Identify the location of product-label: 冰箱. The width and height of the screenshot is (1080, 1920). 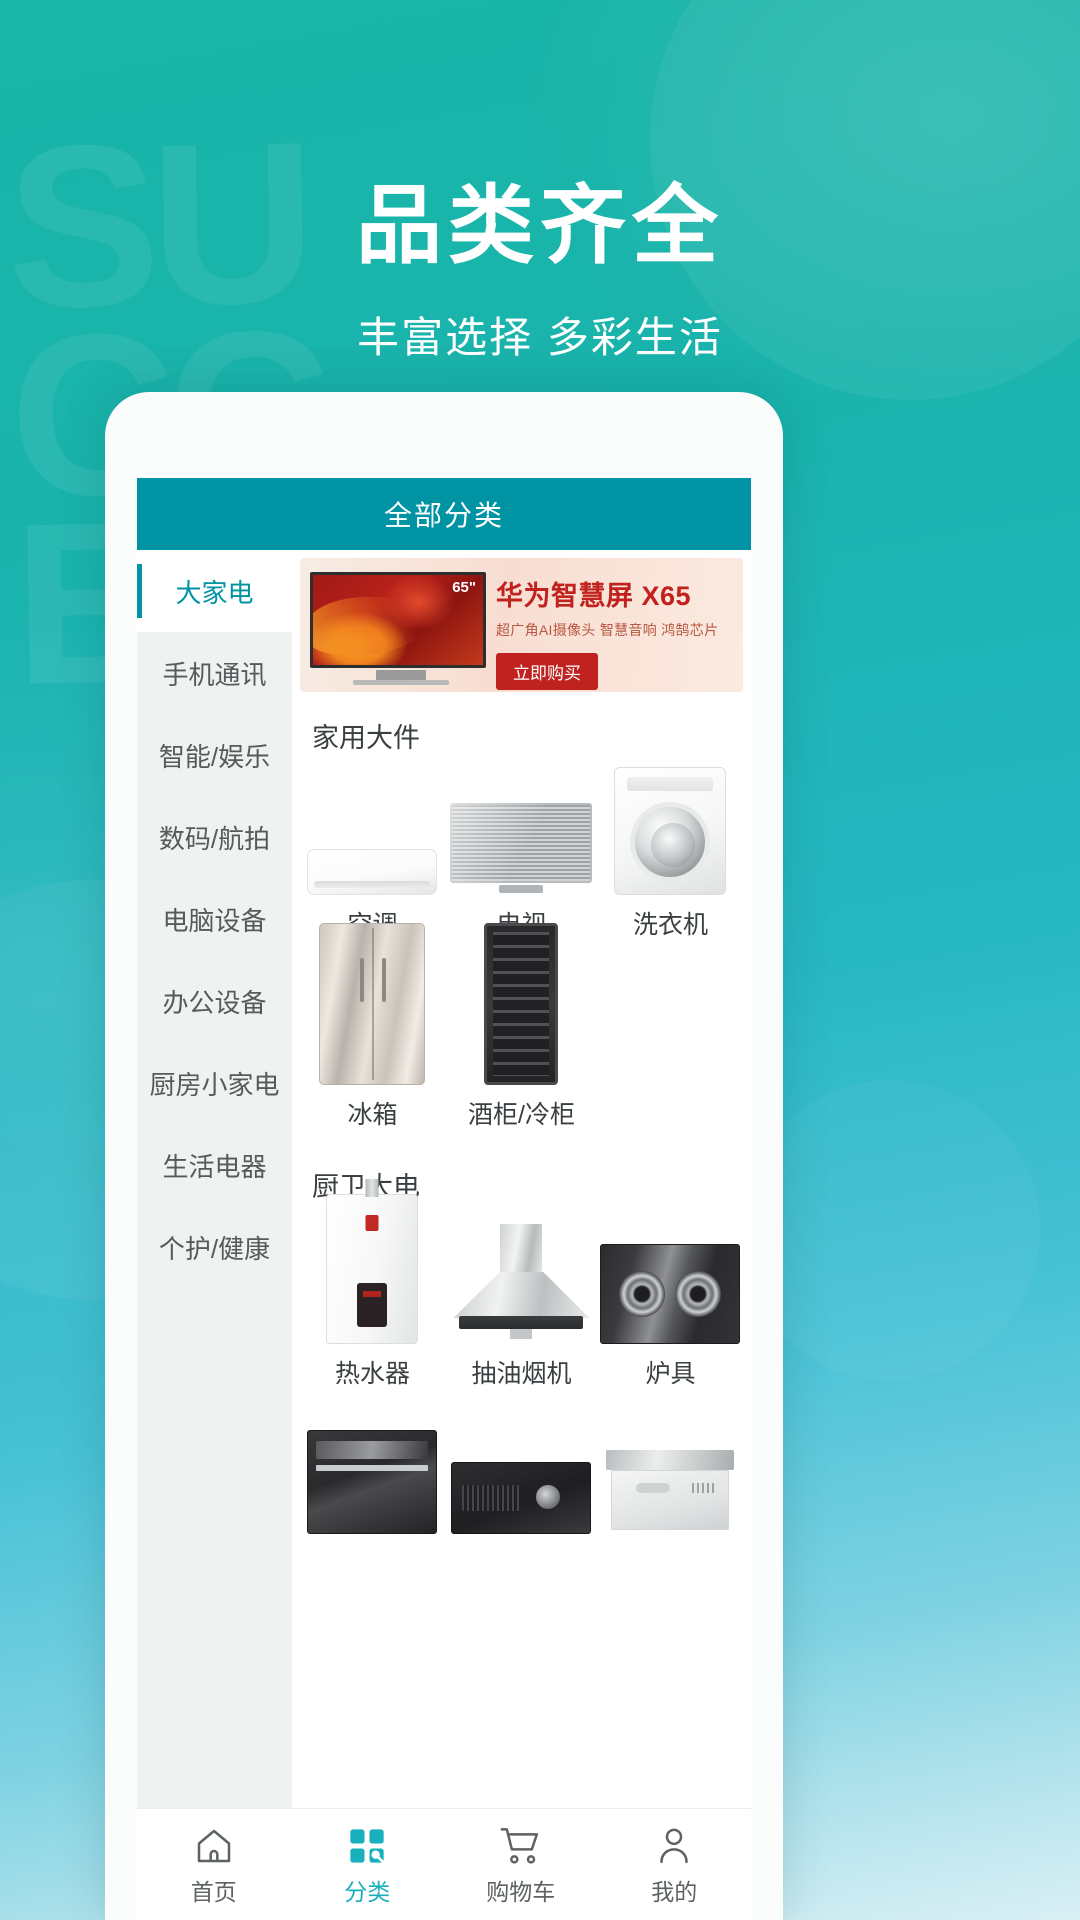
(372, 1115).